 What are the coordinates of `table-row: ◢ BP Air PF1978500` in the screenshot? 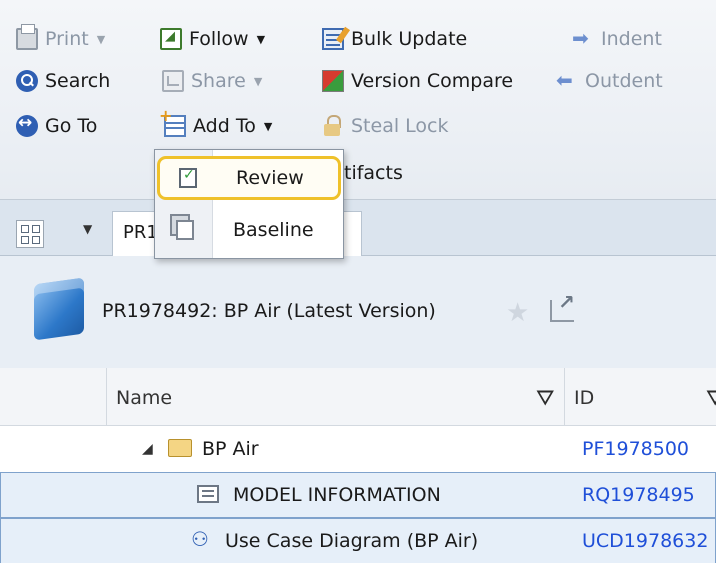 It's located at (358, 450).